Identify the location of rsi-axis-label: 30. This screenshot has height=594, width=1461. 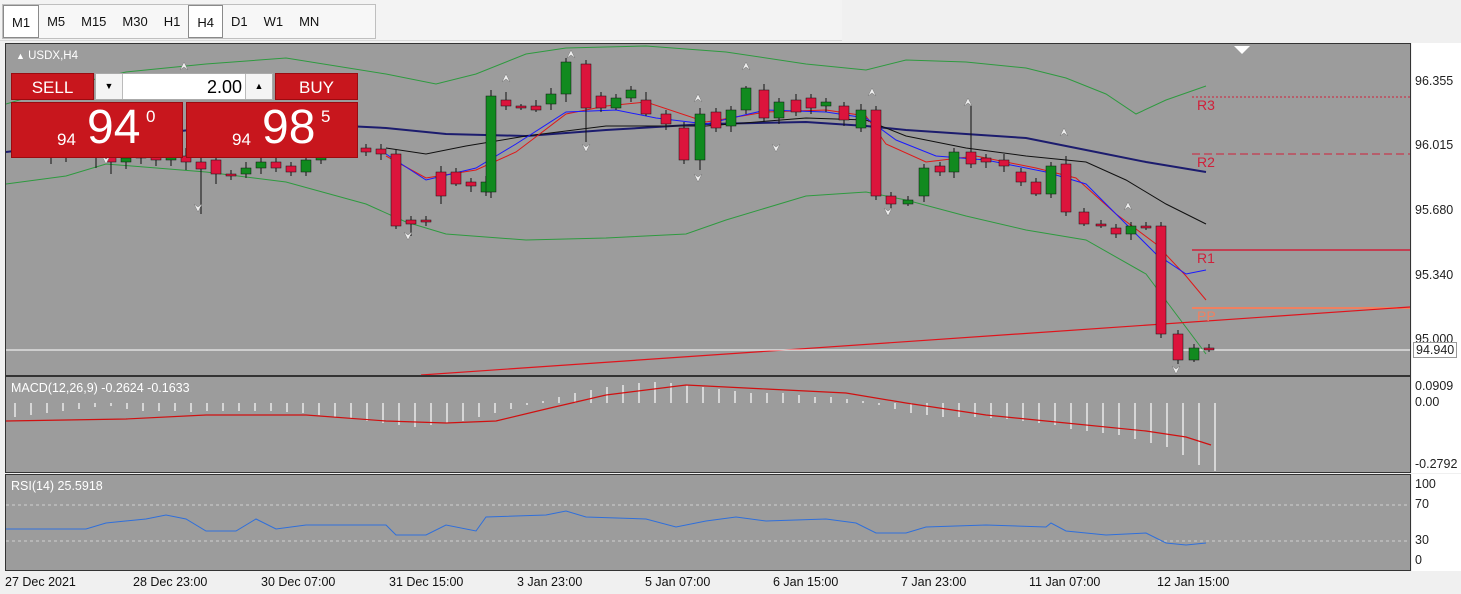
(1422, 540).